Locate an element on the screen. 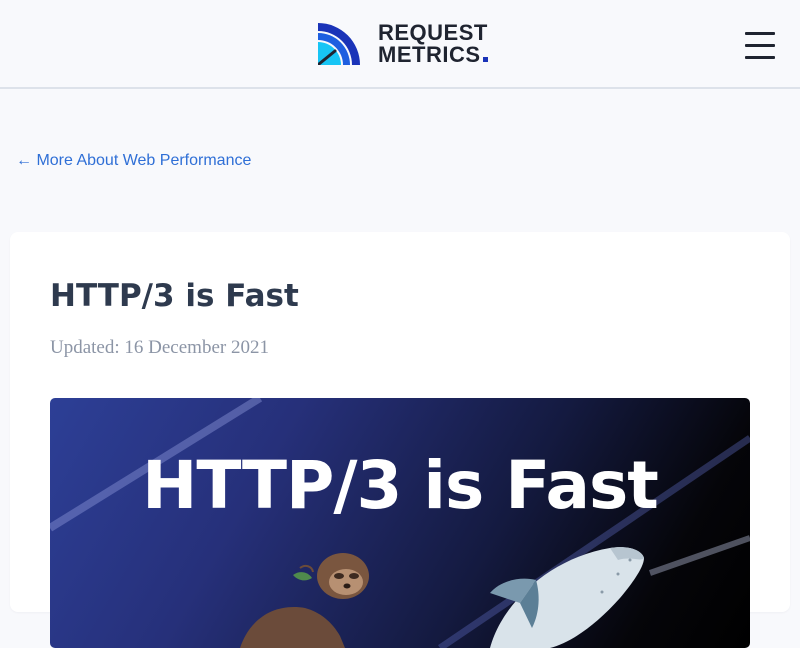  back-to-web-performance-link: ← More About Web Performance is located at coordinates (133, 161).